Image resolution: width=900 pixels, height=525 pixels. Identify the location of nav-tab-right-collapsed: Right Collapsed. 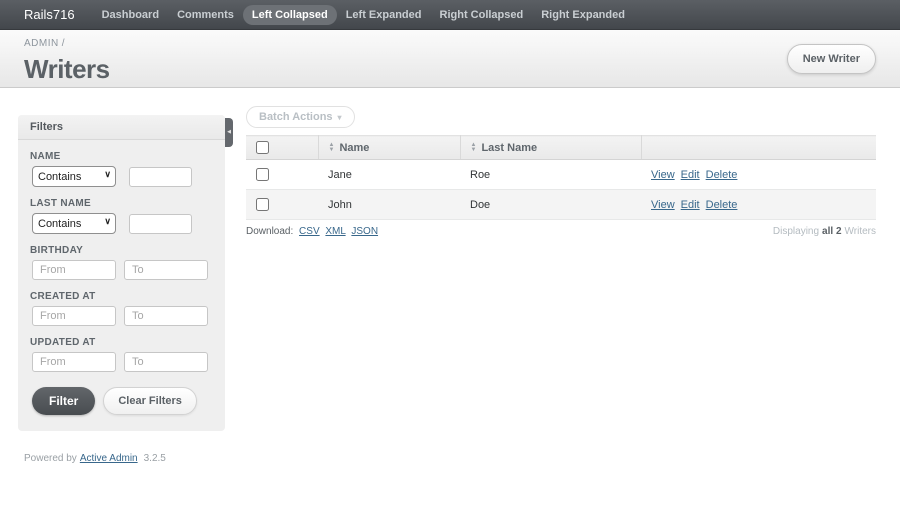
(482, 15).